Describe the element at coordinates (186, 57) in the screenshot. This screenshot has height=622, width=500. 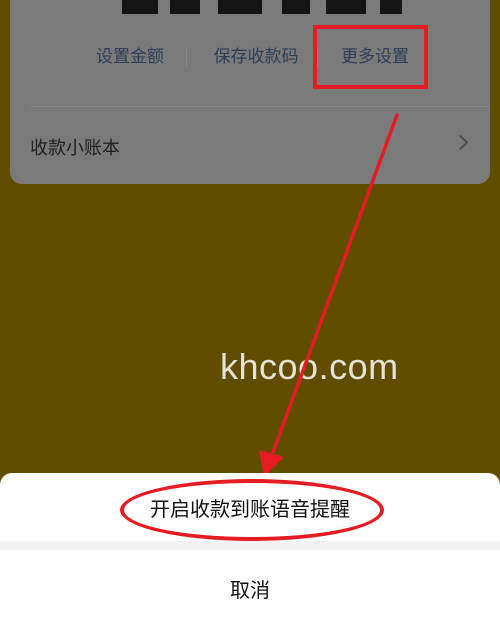
I see `divider` at that location.